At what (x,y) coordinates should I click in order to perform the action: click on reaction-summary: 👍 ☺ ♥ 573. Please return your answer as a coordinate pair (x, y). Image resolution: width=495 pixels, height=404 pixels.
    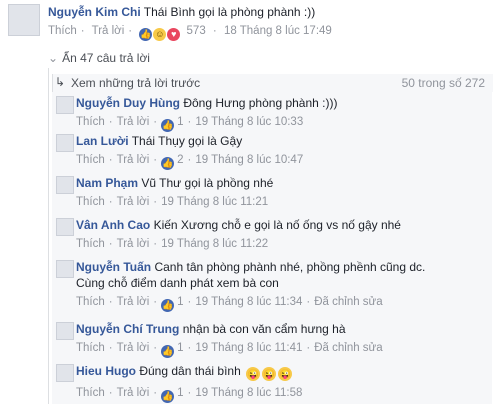
    Looking at the image, I should click on (174, 33).